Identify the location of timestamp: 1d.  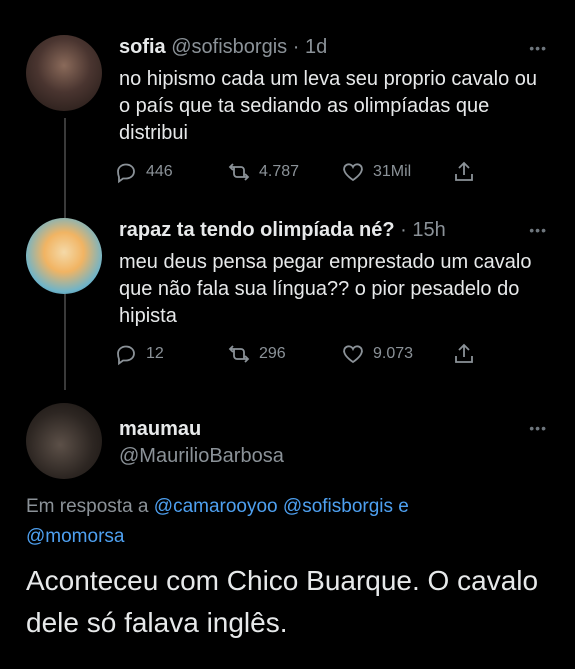
(316, 47).